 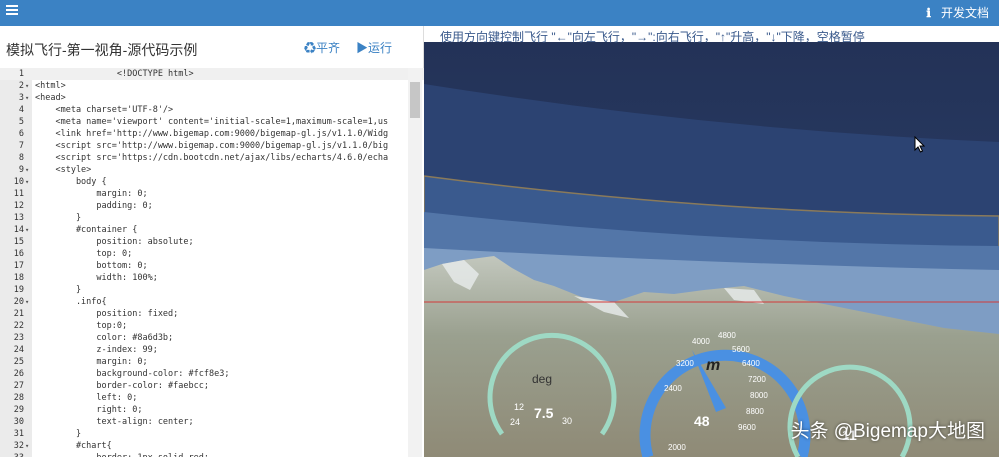 I want to click on line-number: 5, so click(x=21, y=122).